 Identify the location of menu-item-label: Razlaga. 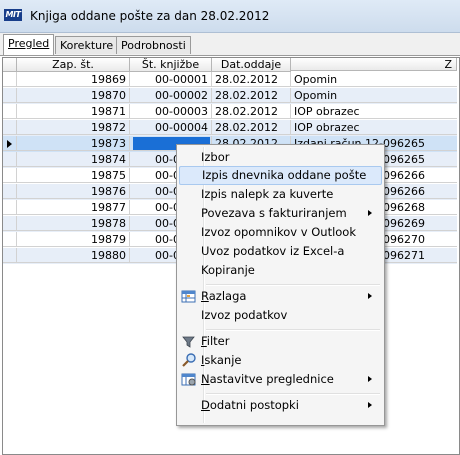
(224, 296).